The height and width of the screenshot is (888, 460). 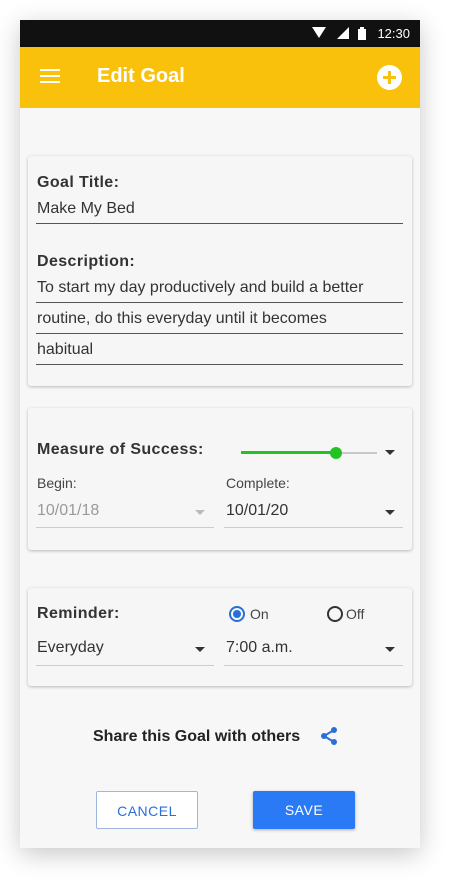 I want to click on description-line: habitual, so click(x=65, y=350).